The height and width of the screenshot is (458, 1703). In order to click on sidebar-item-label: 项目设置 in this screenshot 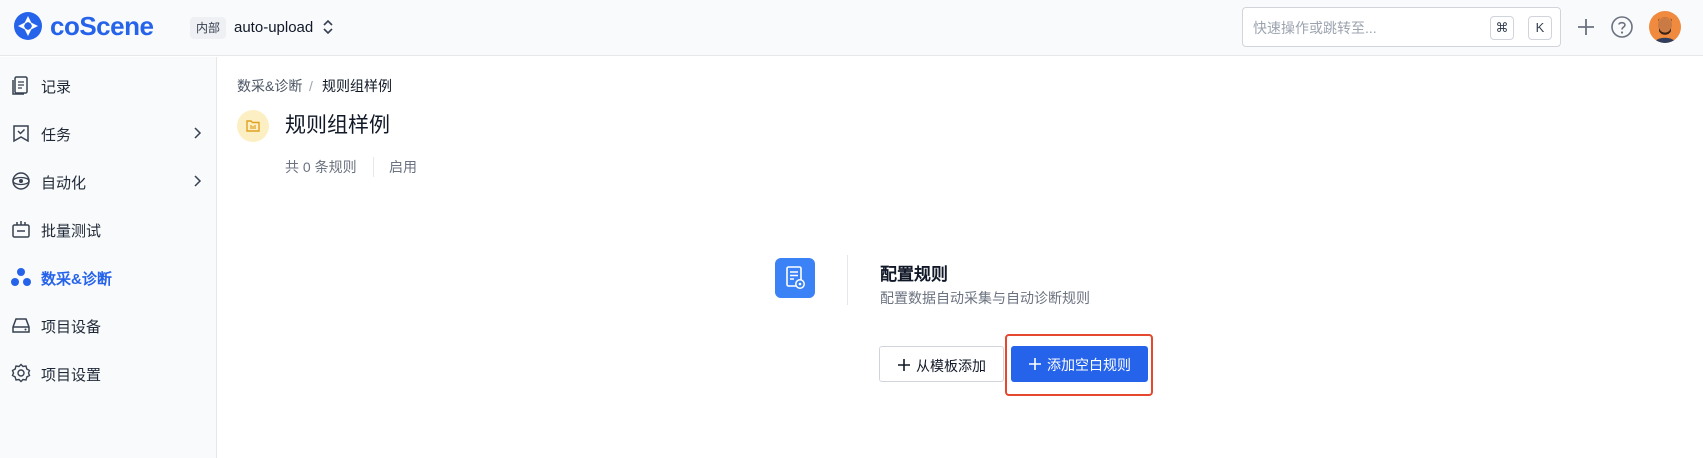, I will do `click(71, 375)`.